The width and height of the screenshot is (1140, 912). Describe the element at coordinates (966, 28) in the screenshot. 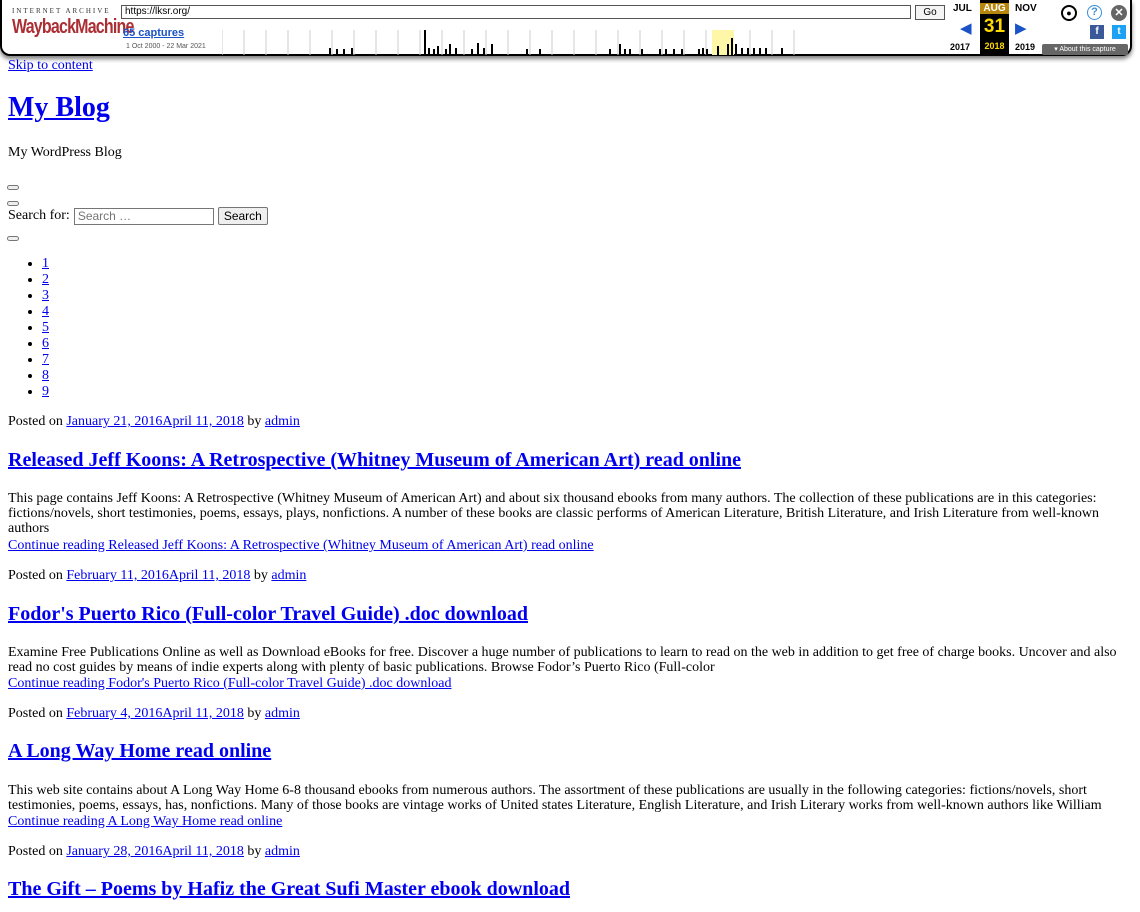

I see `wayback-prev-arrow-icon: ◀` at that location.